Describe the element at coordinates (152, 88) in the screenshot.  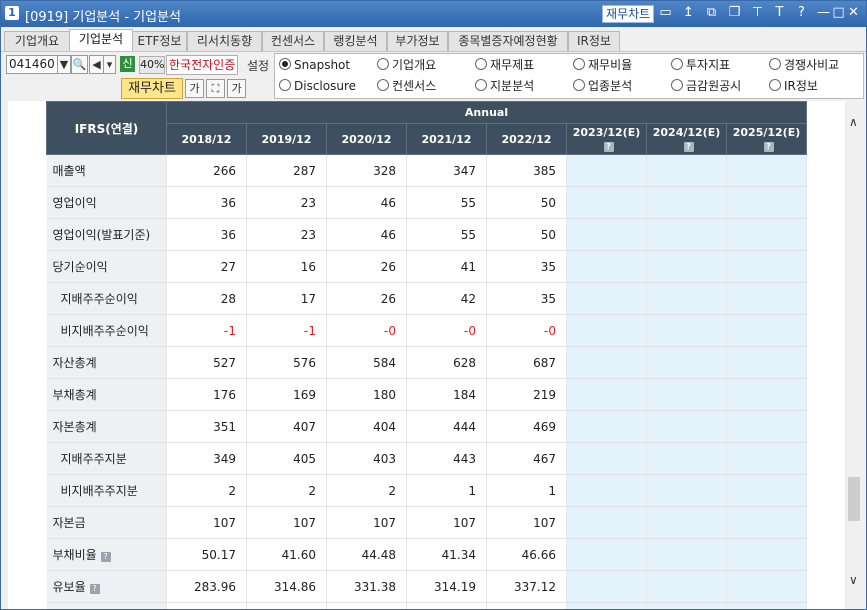
I see `financial-chart-toggle: 재무차트` at that location.